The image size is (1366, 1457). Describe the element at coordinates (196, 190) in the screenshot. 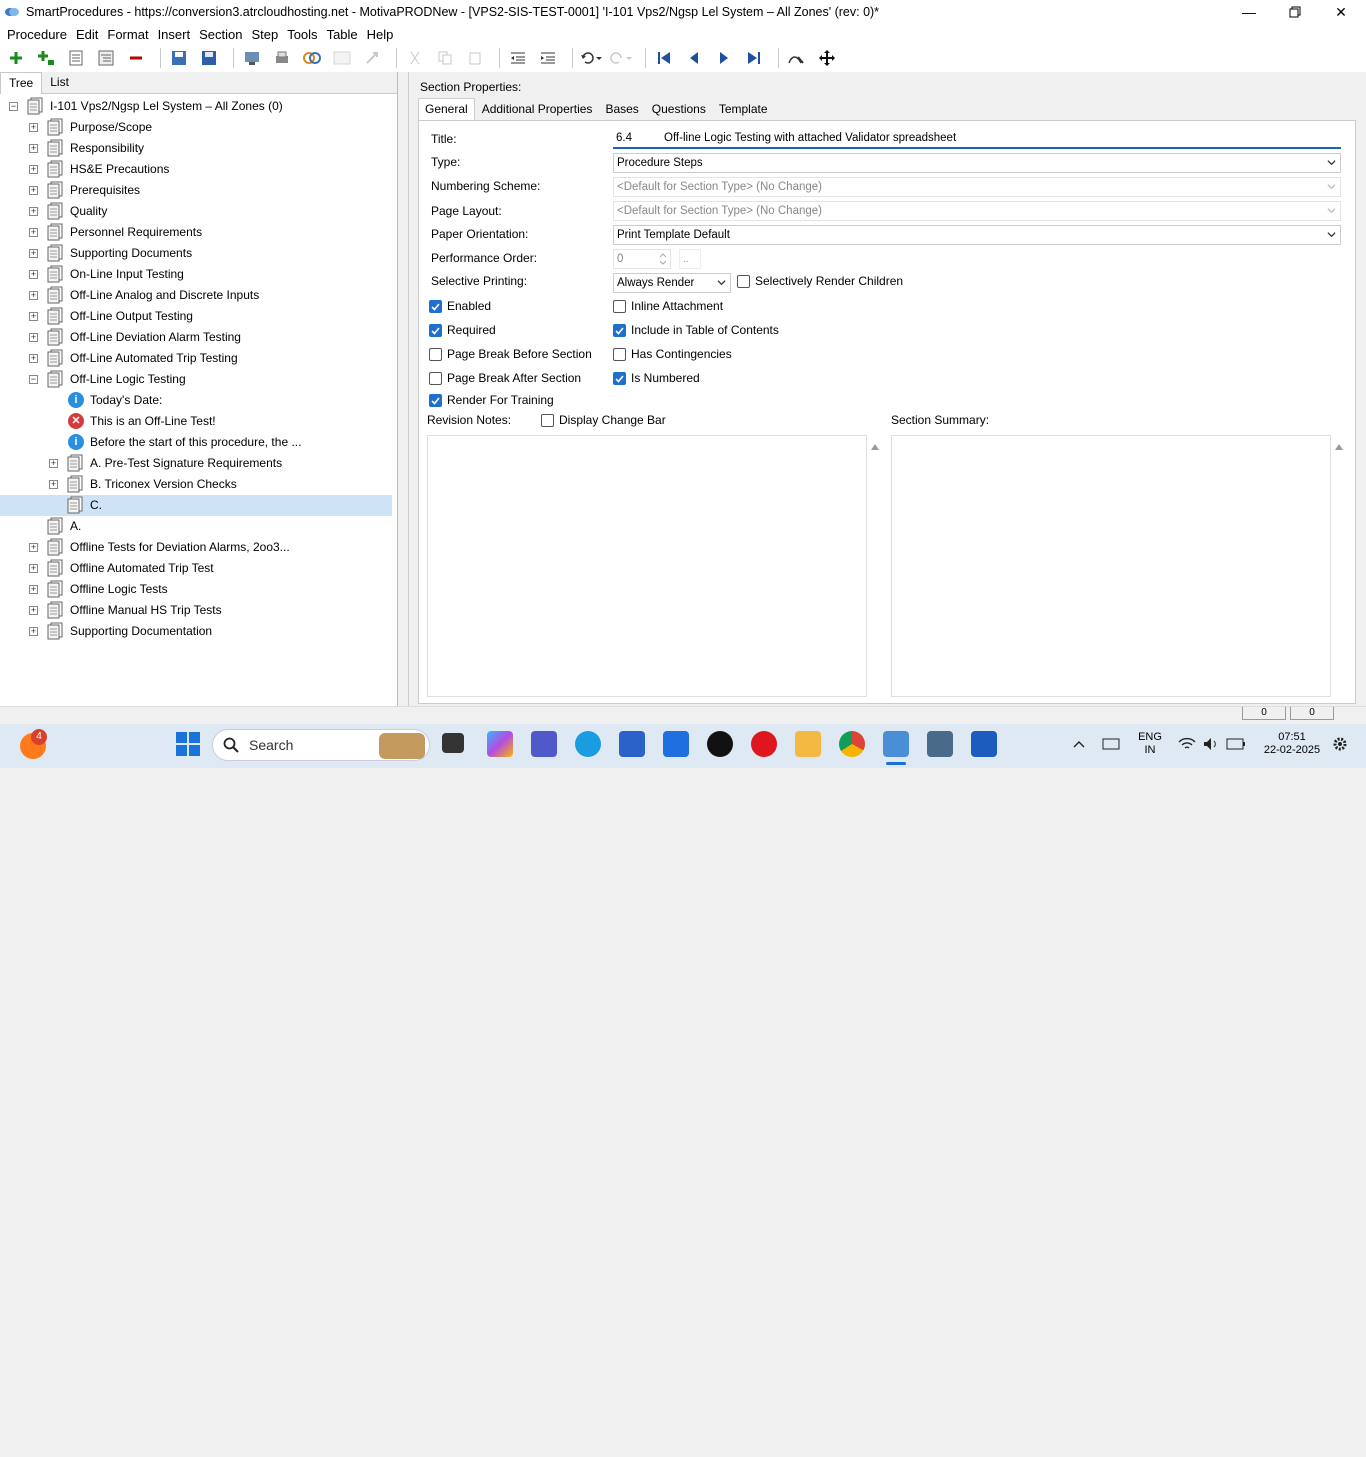

I see `tree-item: + Prerequisites` at that location.